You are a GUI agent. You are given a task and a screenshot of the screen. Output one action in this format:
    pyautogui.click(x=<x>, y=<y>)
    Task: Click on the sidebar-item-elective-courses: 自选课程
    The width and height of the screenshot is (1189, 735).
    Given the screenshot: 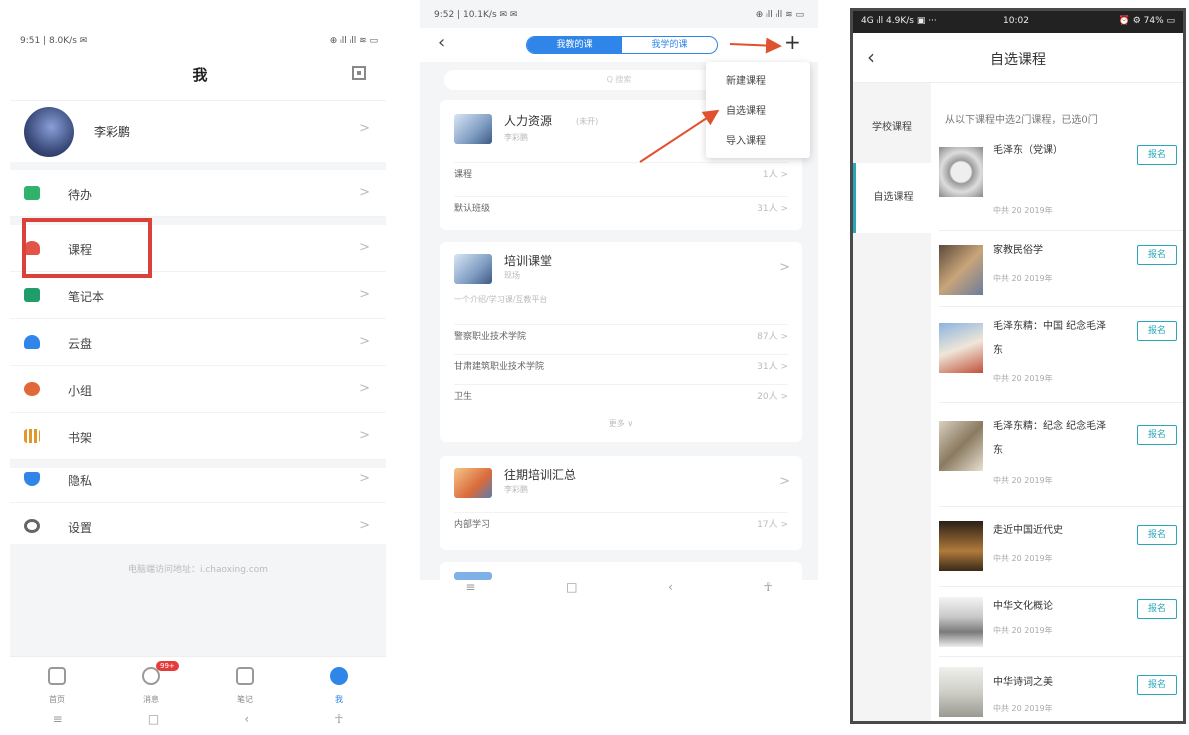 What is the action you would take?
    pyautogui.click(x=892, y=198)
    